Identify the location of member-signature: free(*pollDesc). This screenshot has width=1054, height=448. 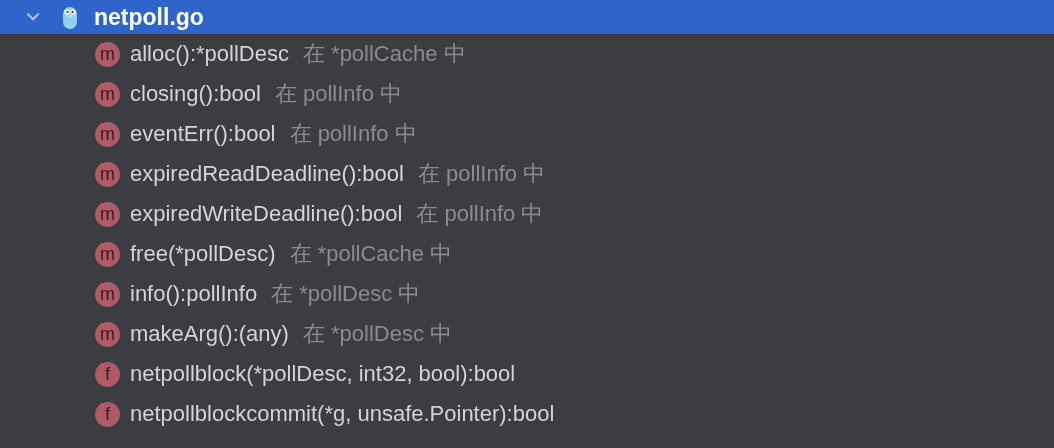
(203, 254).